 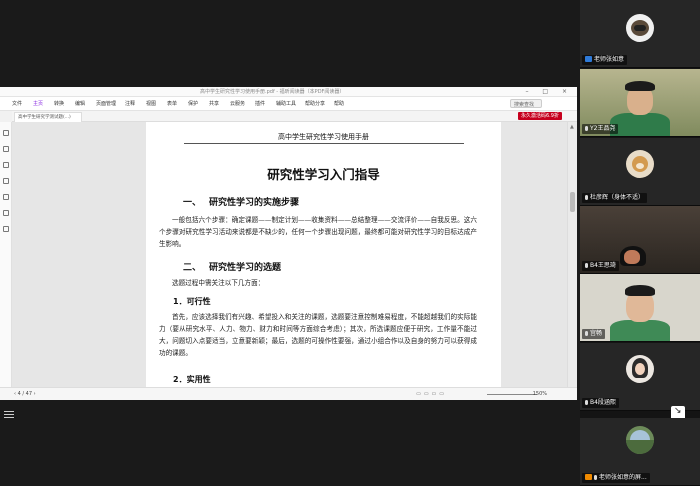 What do you see at coordinates (6, 197) in the screenshot?
I see `attachment-icon` at bounding box center [6, 197].